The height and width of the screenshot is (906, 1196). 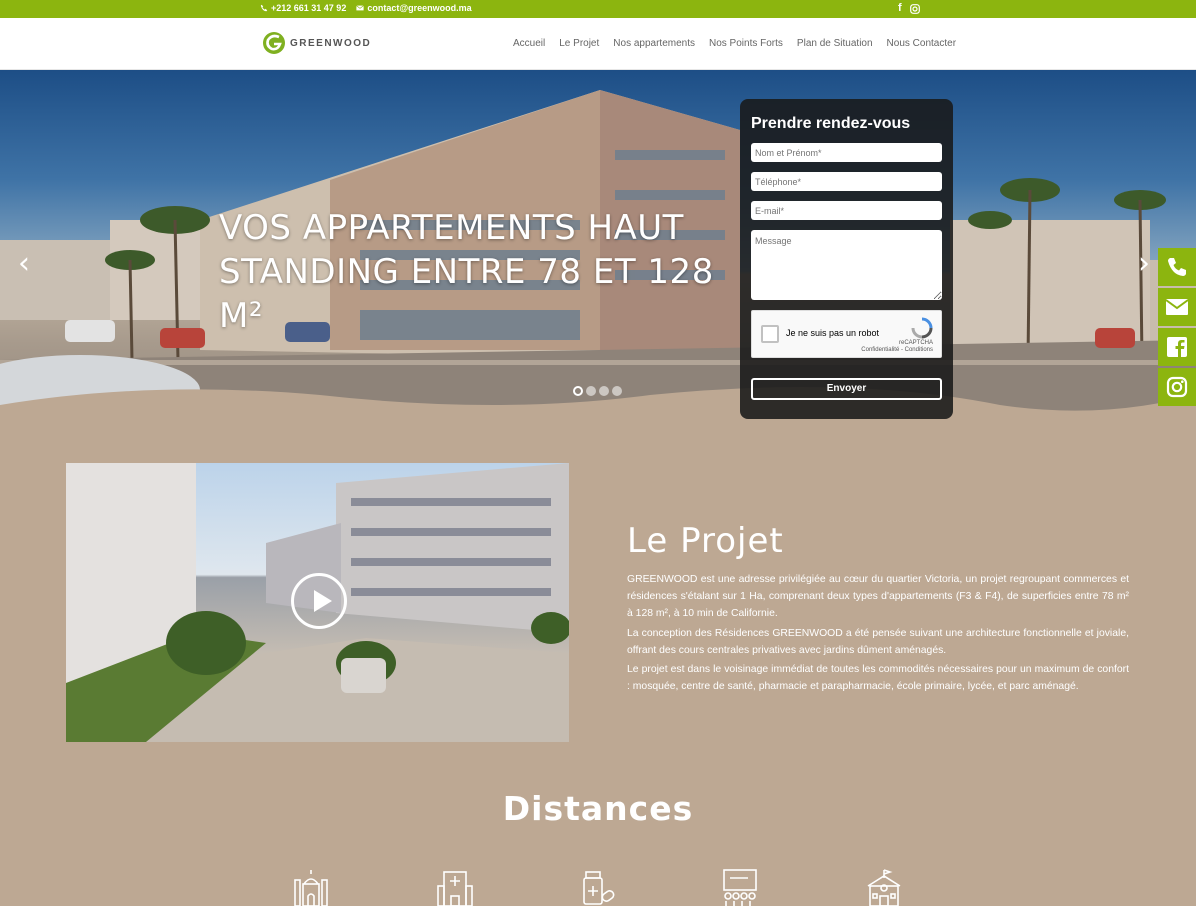 I want to click on next-arrow: ›, so click(x=1144, y=263).